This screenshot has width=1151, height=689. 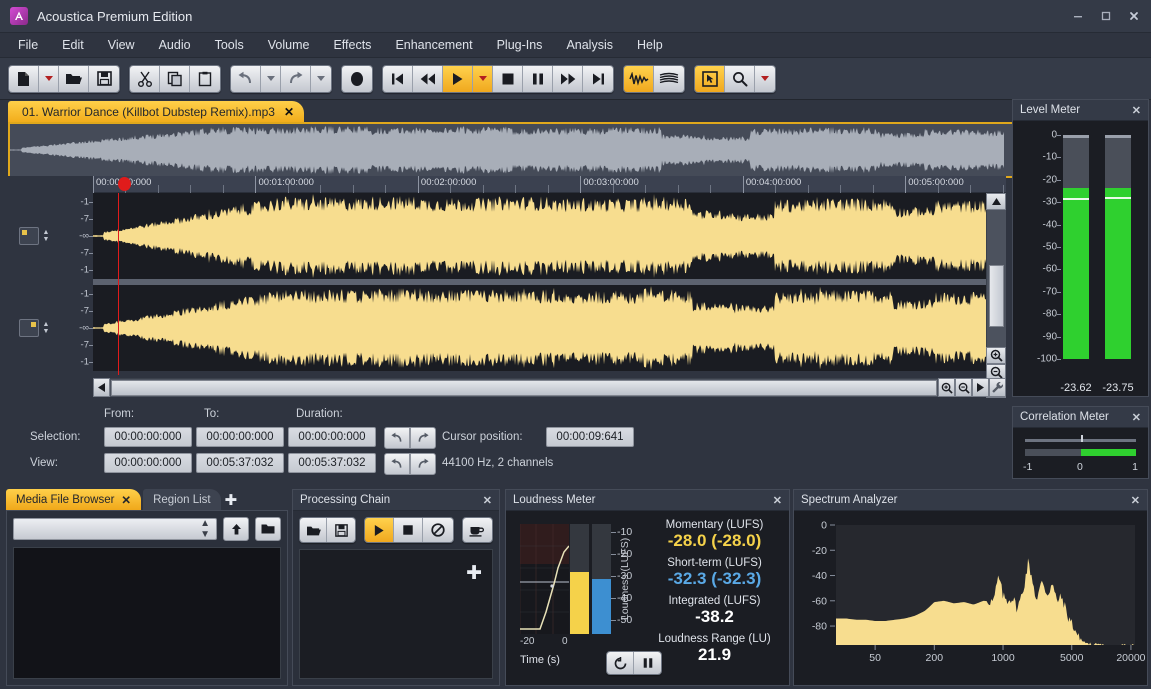 What do you see at coordinates (398, 78) in the screenshot?
I see `go-to-start-button` at bounding box center [398, 78].